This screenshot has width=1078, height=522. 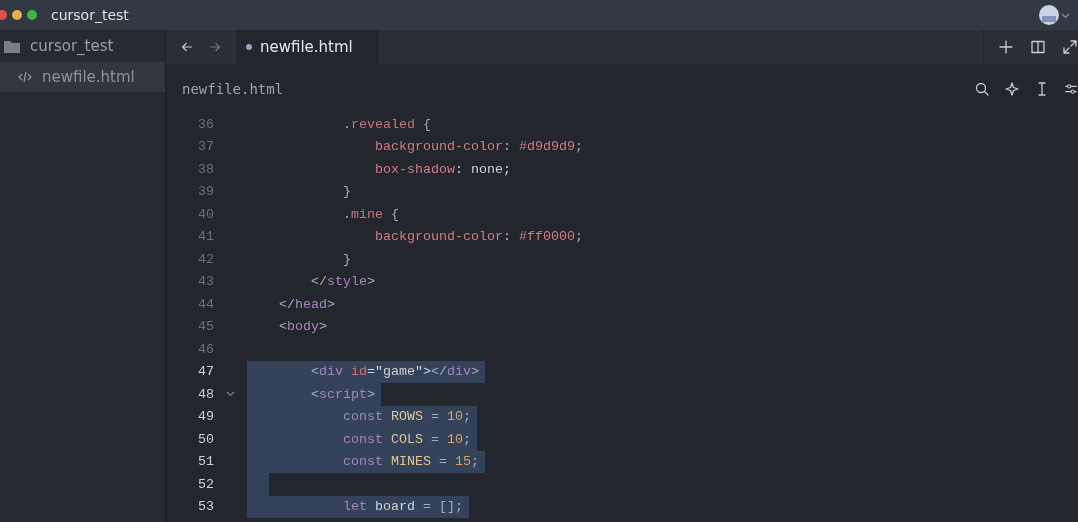 I want to click on new-tab-button, so click(x=1006, y=47).